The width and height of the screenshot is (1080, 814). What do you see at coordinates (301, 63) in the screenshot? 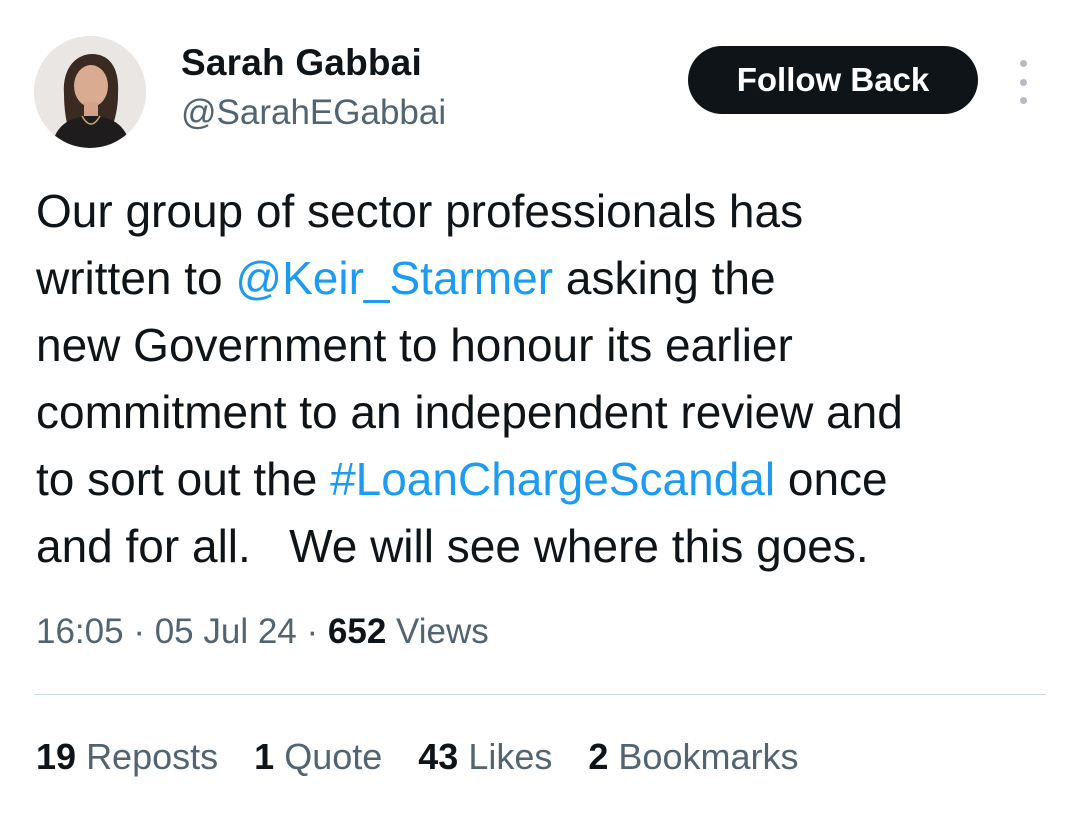
I see `author-name: Sarah Gabbai` at bounding box center [301, 63].